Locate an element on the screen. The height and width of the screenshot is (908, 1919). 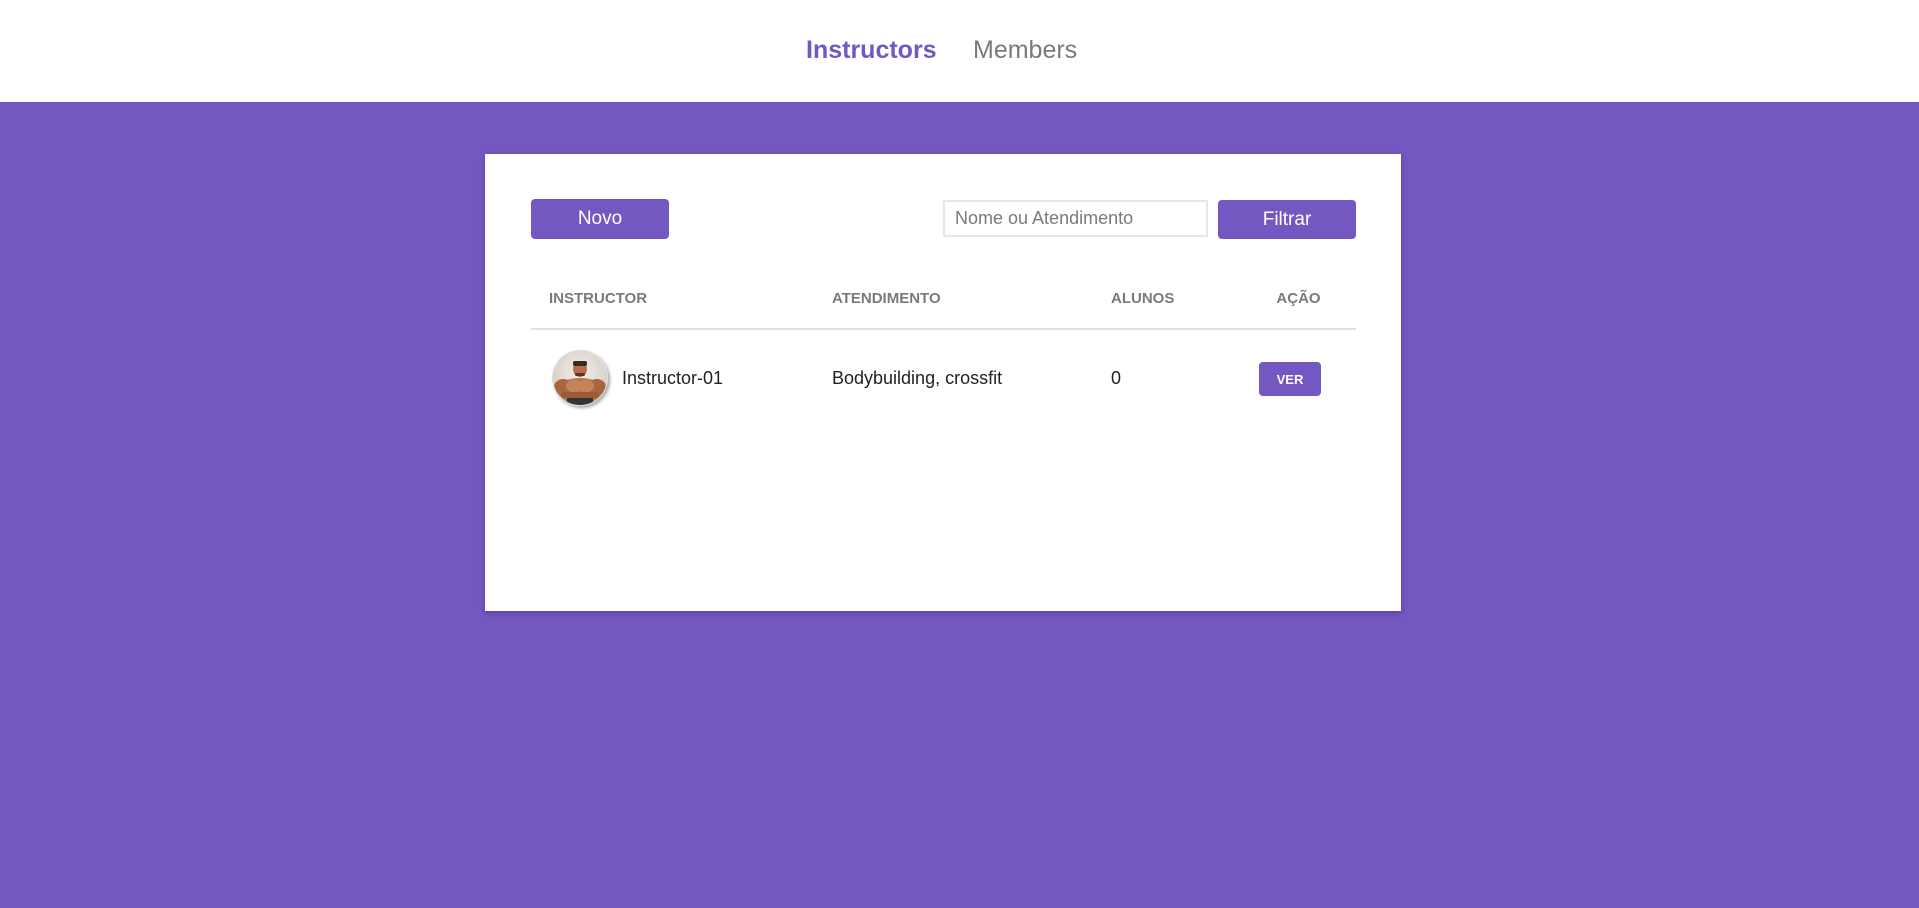
instructor-alunos-count: 0 is located at coordinates (1116, 378).